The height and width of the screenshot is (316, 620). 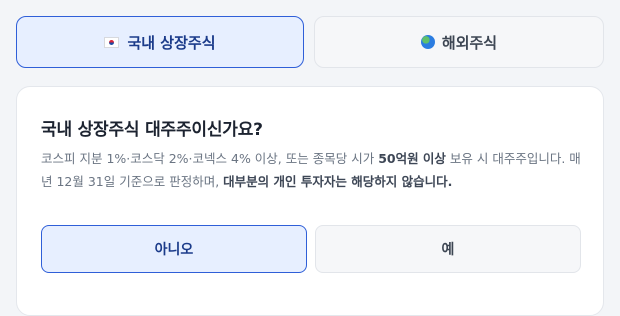 I want to click on tab-domestic-stocks: 국내 상장주식, so click(x=160, y=42).